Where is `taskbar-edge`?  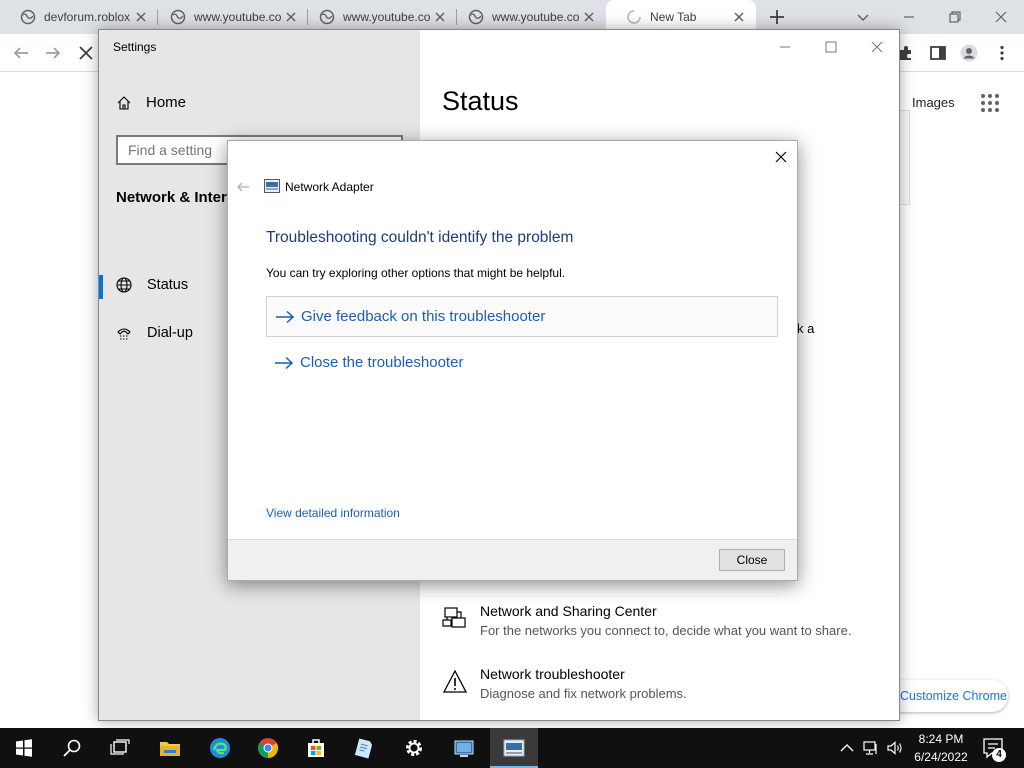 taskbar-edge is located at coordinates (220, 748).